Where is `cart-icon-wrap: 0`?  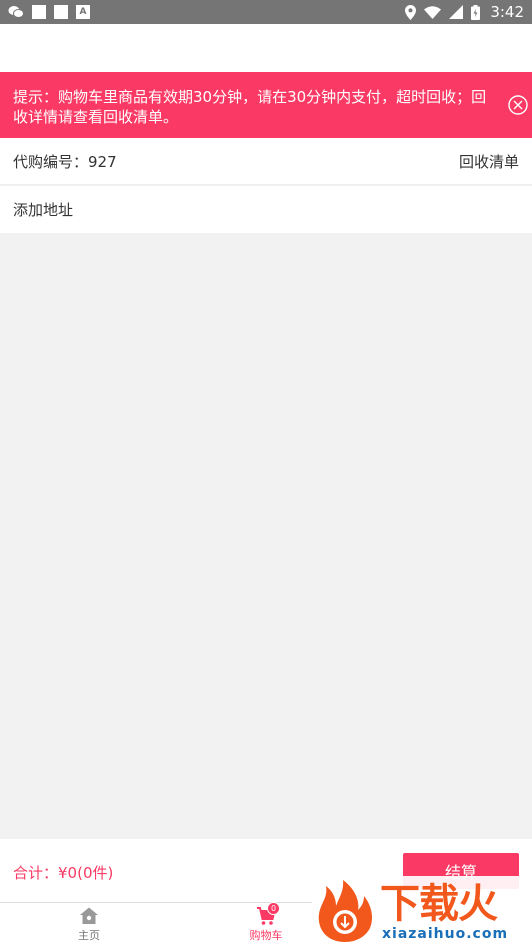 cart-icon-wrap: 0 is located at coordinates (268, 914).